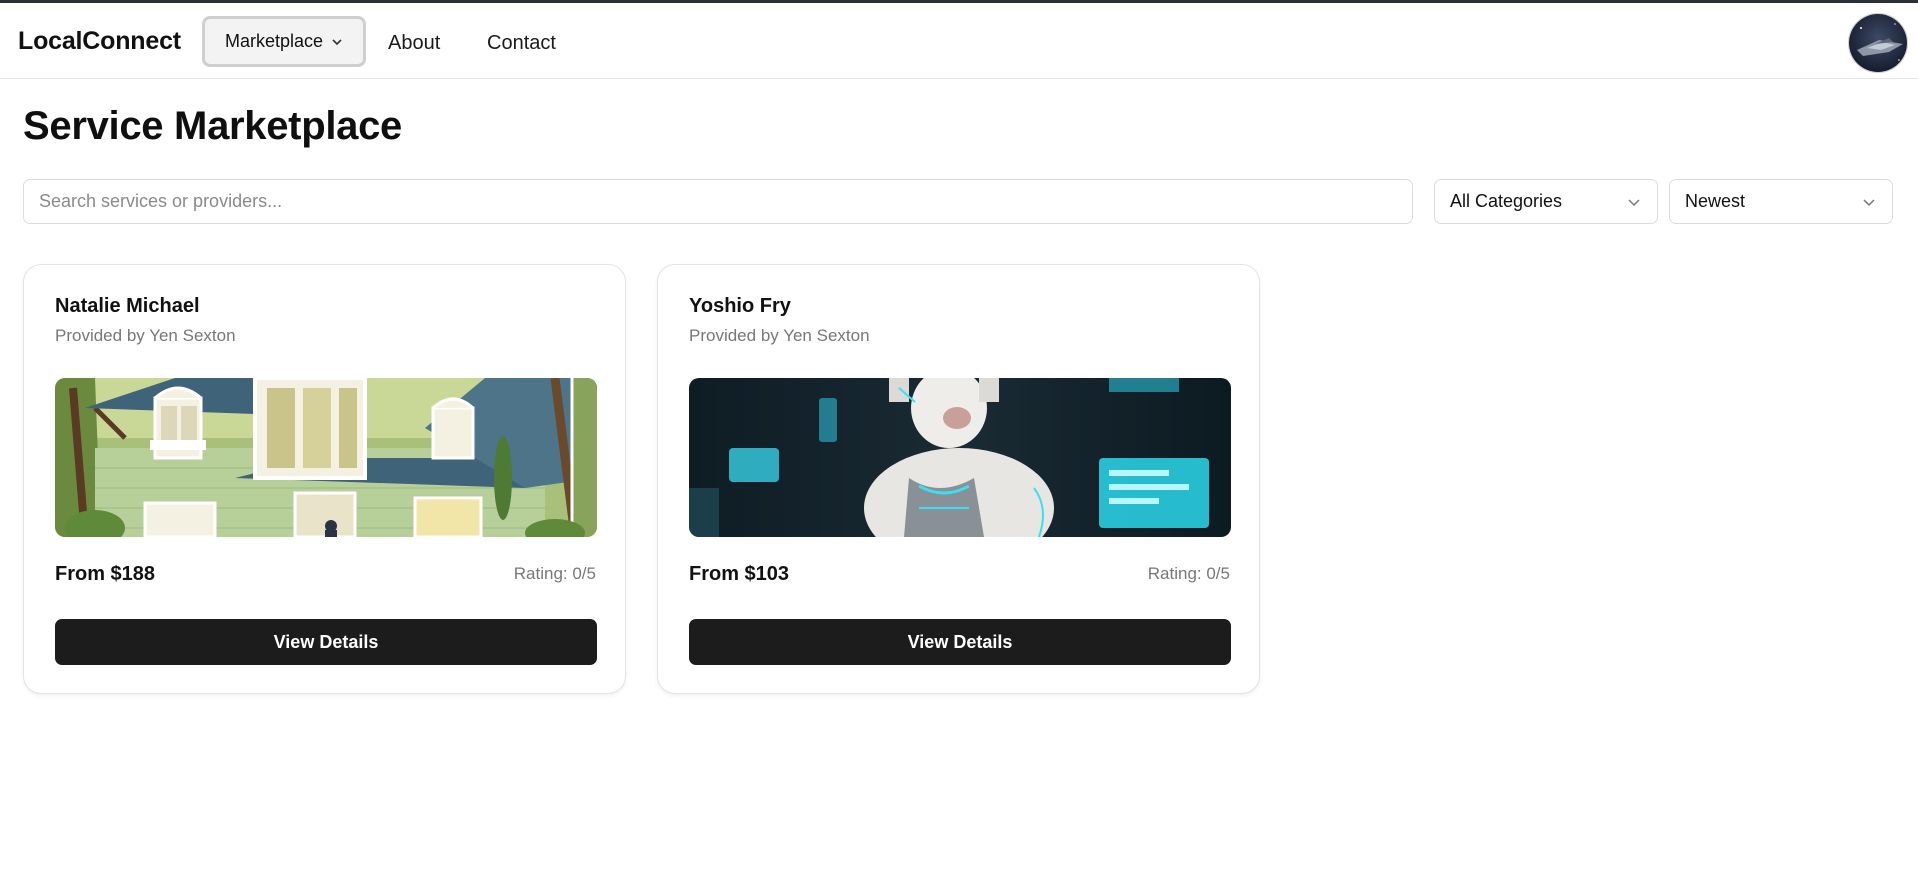 This screenshot has height=880, width=1918. Describe the element at coordinates (326, 457) in the screenshot. I see `house-illustration-image` at that location.